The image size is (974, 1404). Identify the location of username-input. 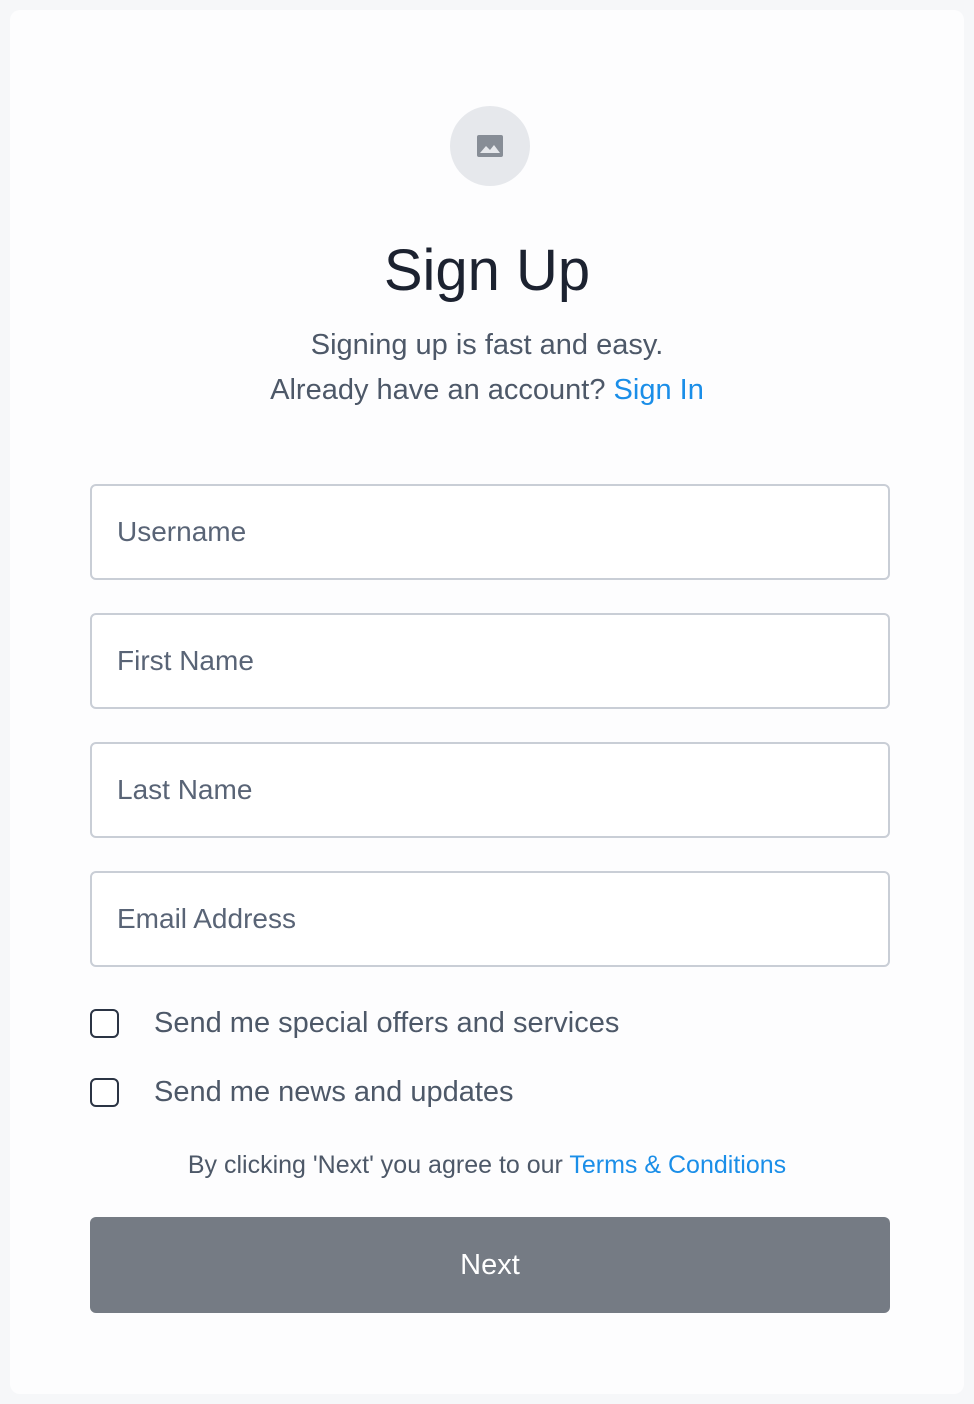
(490, 532).